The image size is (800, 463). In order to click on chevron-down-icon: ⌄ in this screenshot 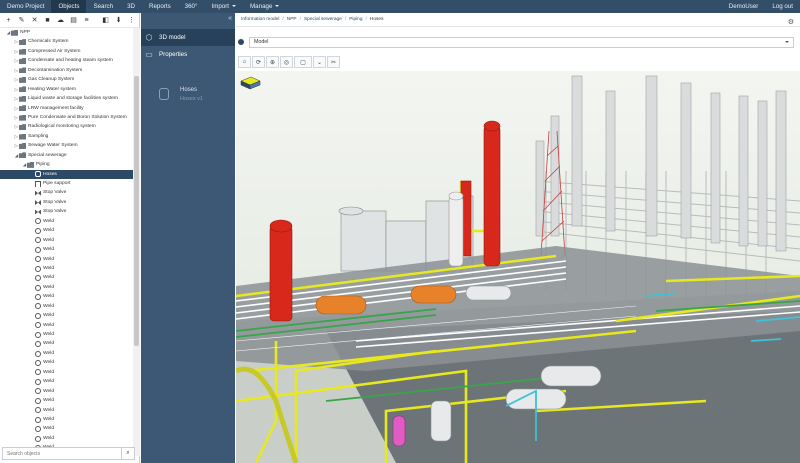, I will do `click(319, 62)`.